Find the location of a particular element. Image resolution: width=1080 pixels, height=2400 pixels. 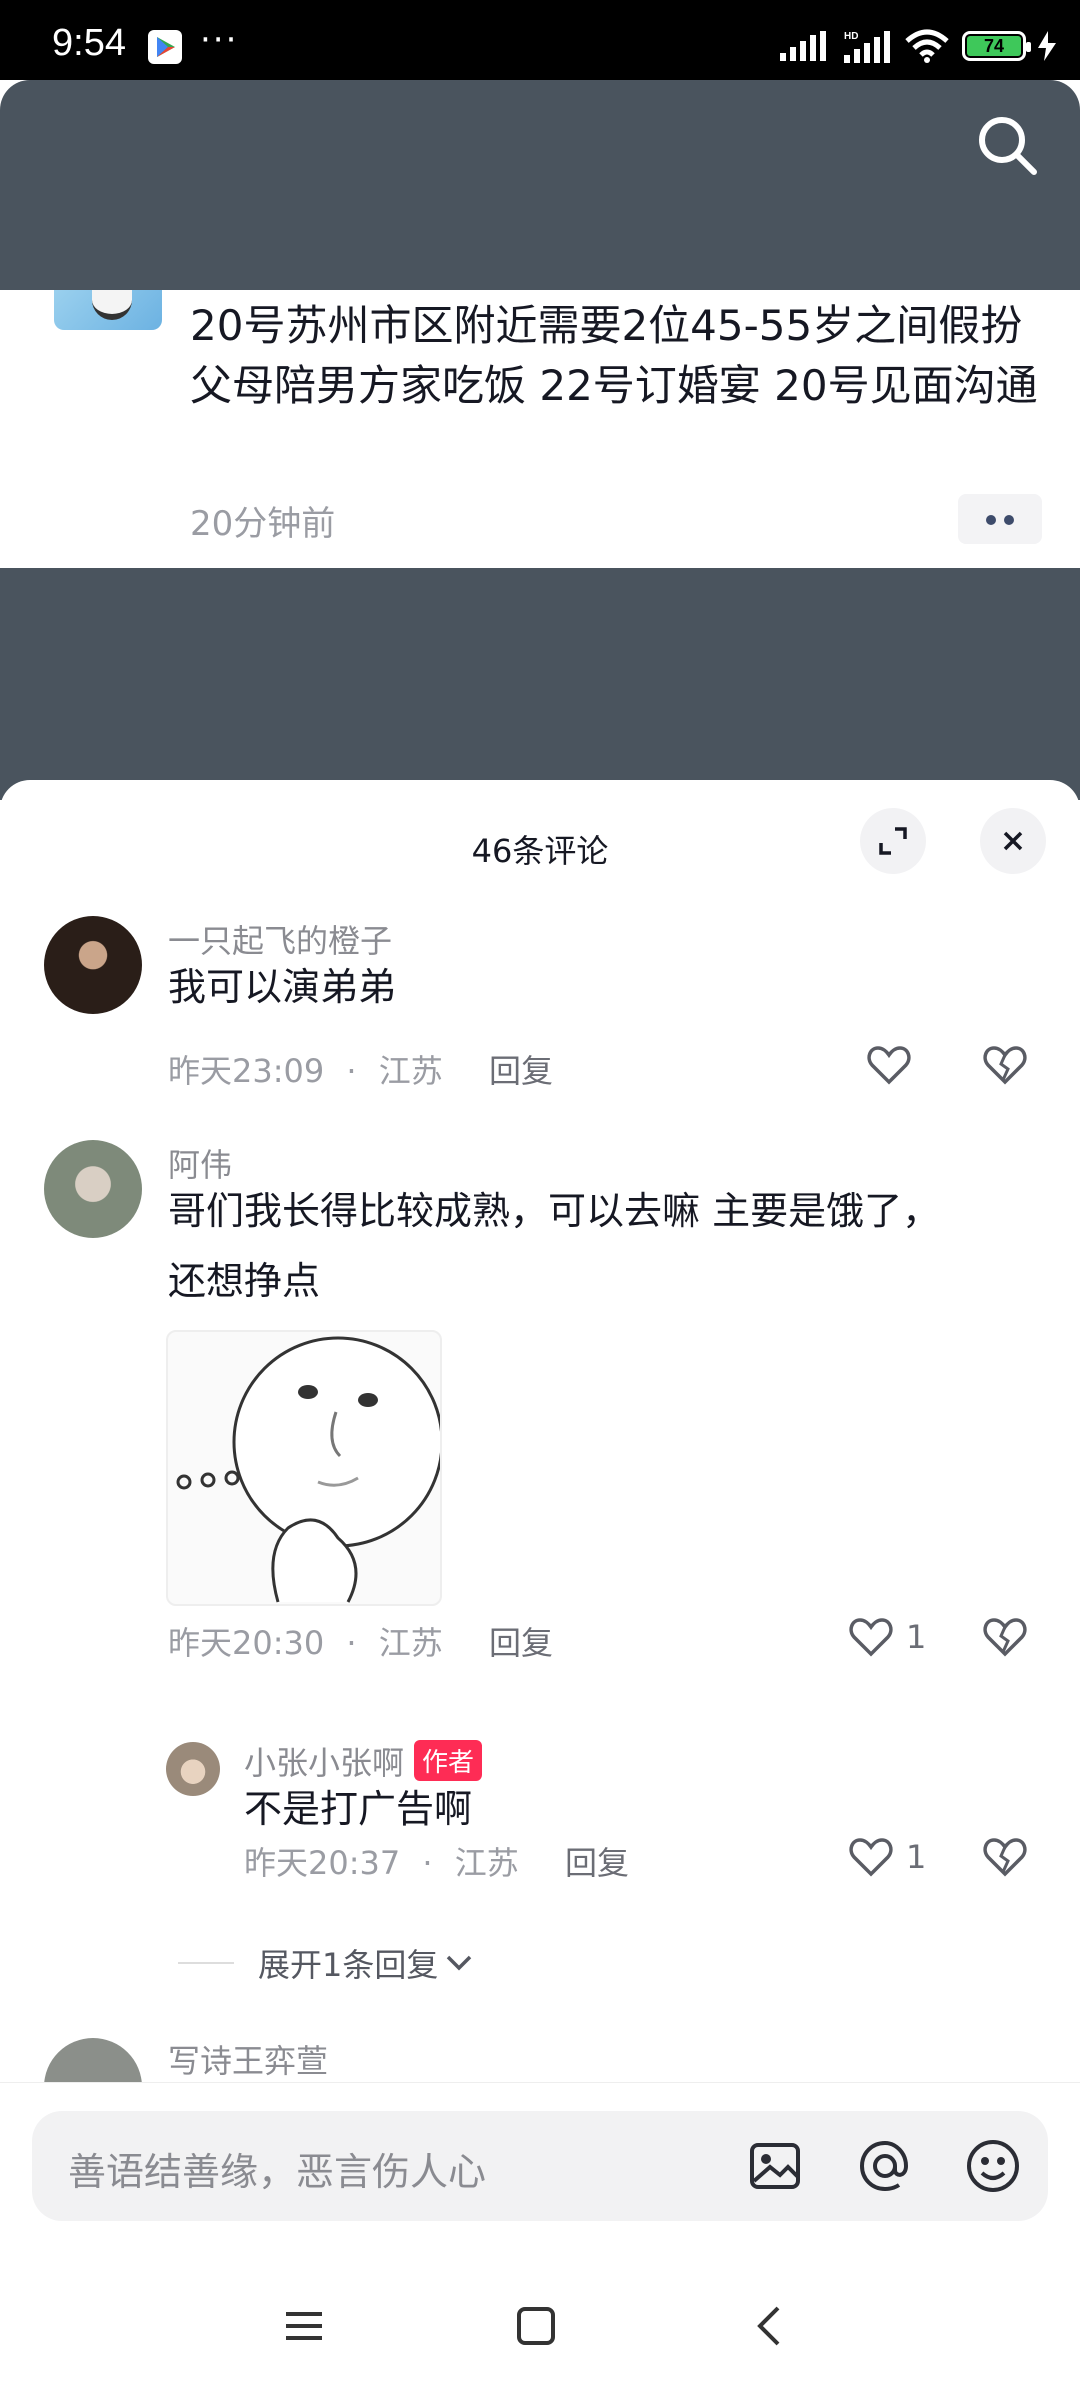

reply-time: 昨天20:37 is located at coordinates (322, 1863).